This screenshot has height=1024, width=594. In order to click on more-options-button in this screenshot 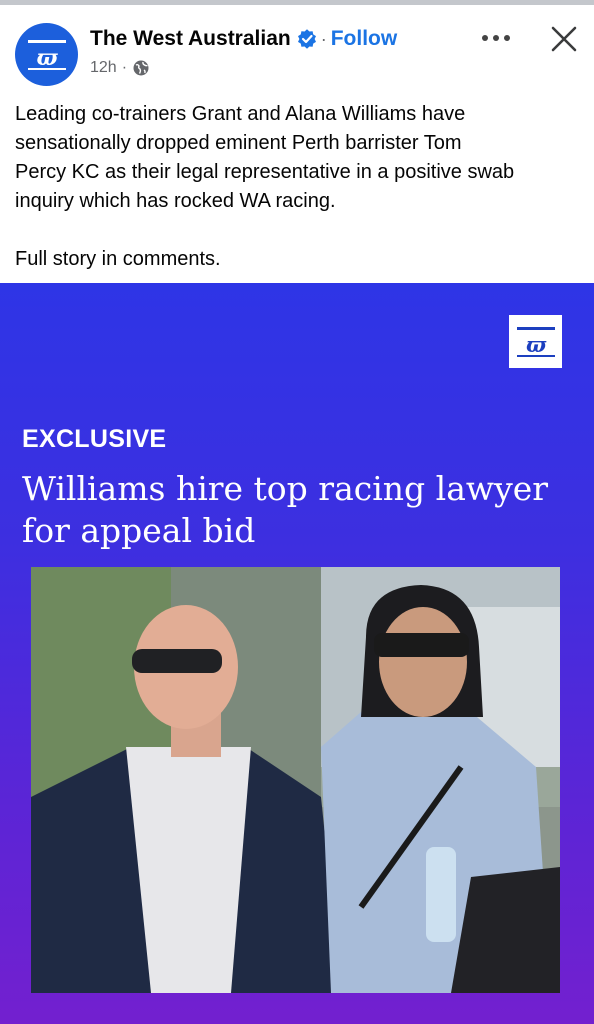, I will do `click(496, 38)`.